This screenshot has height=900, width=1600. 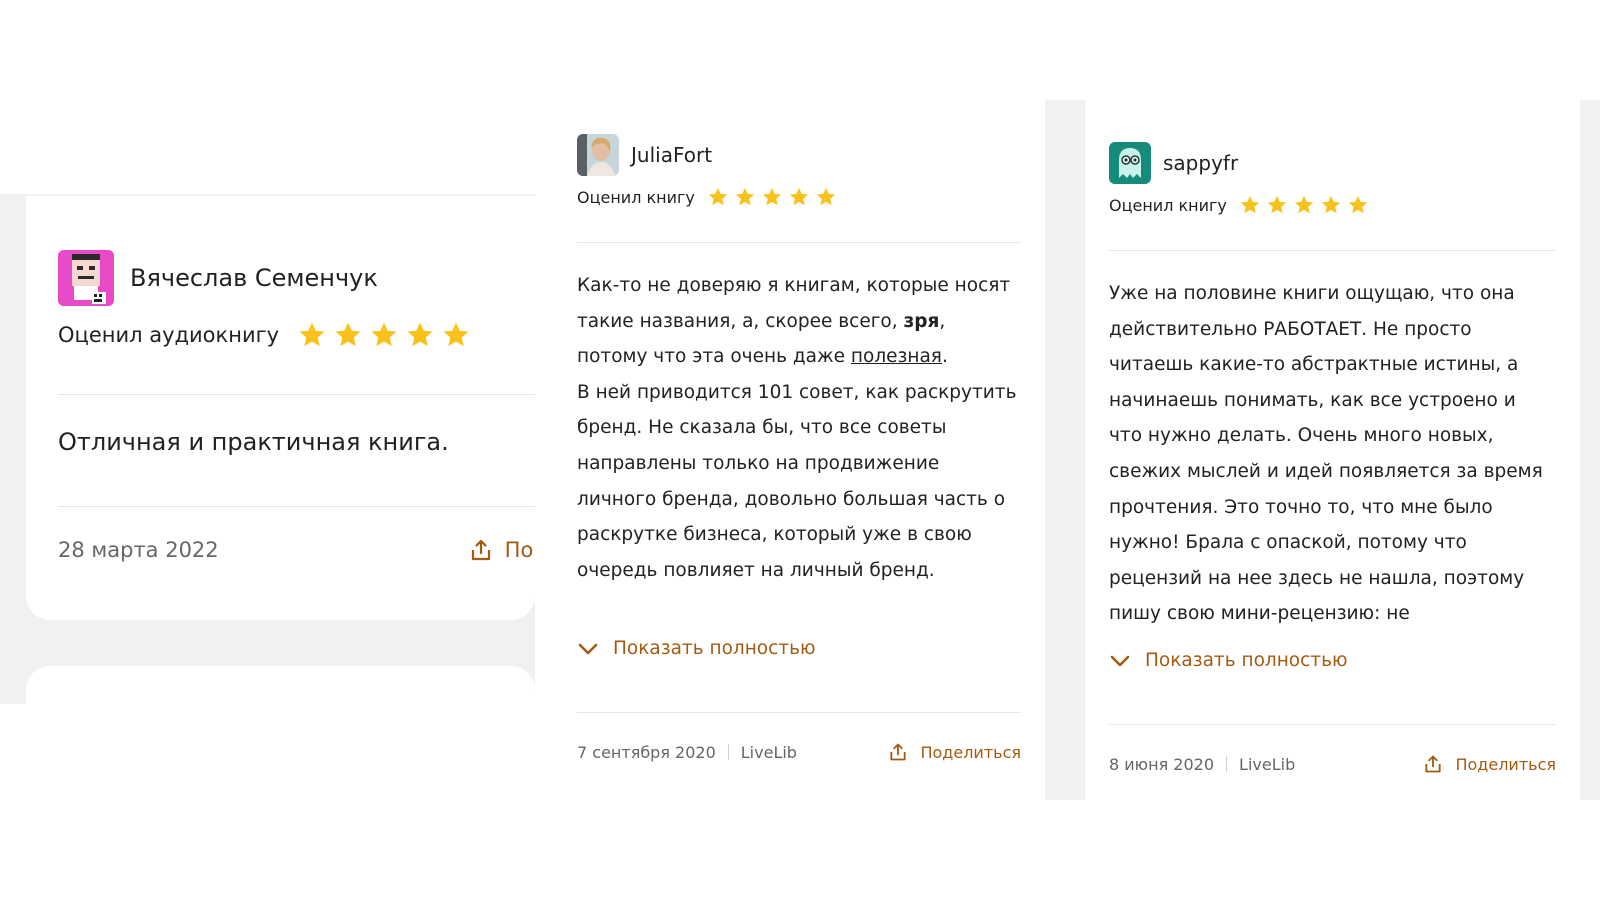 What do you see at coordinates (1162, 764) in the screenshot?
I see `review-date: 8 июня 2020` at bounding box center [1162, 764].